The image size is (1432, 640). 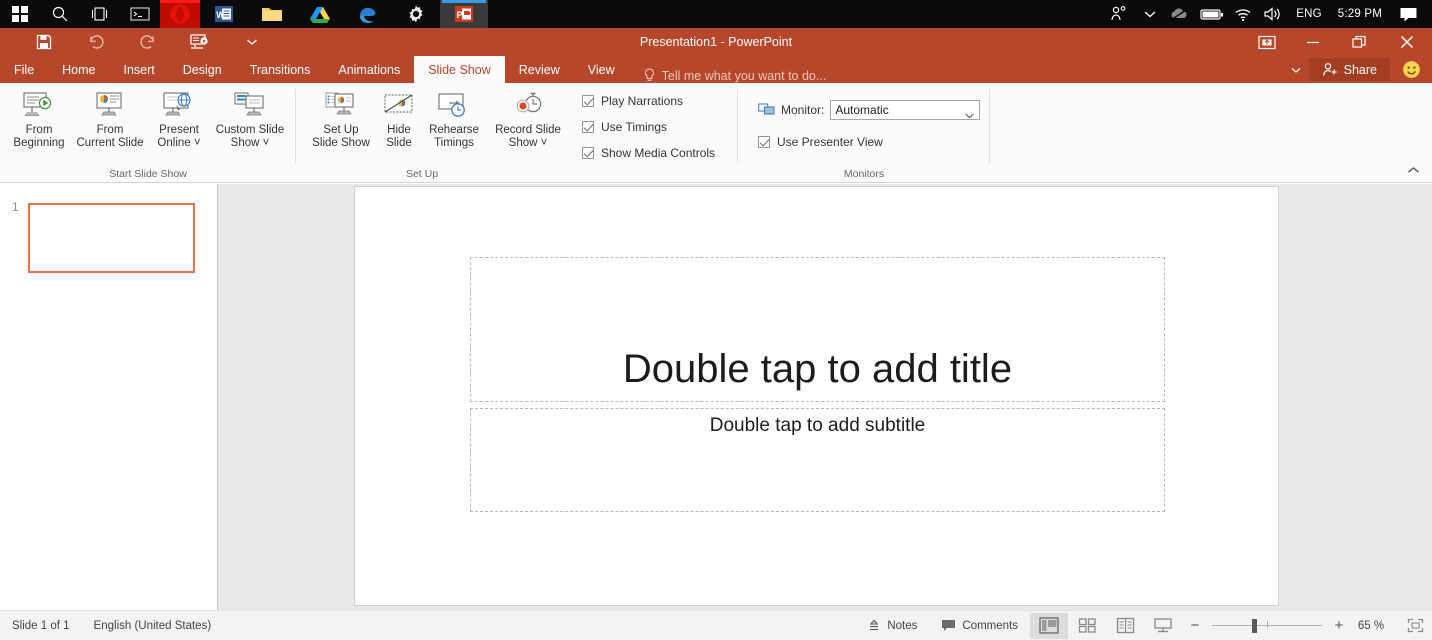 I want to click on checkbox-box, so click(x=588, y=153).